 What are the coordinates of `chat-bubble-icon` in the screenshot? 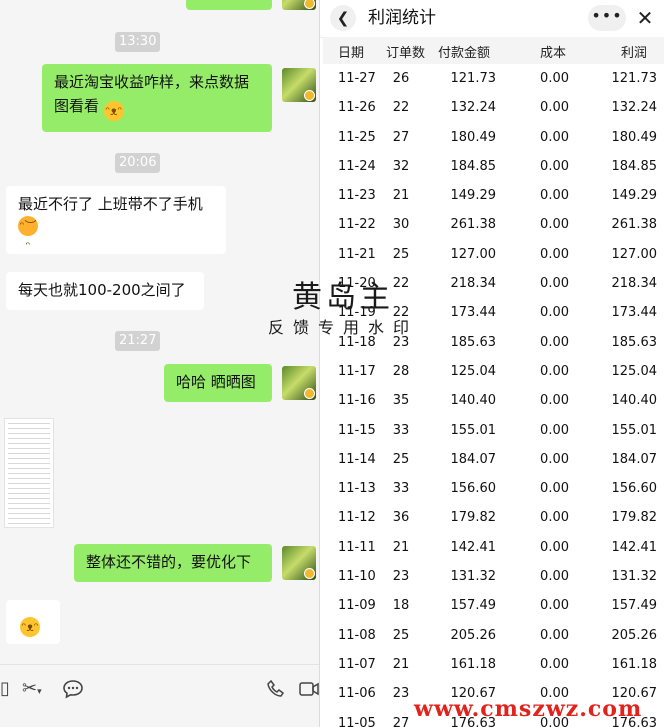 It's located at (73, 691).